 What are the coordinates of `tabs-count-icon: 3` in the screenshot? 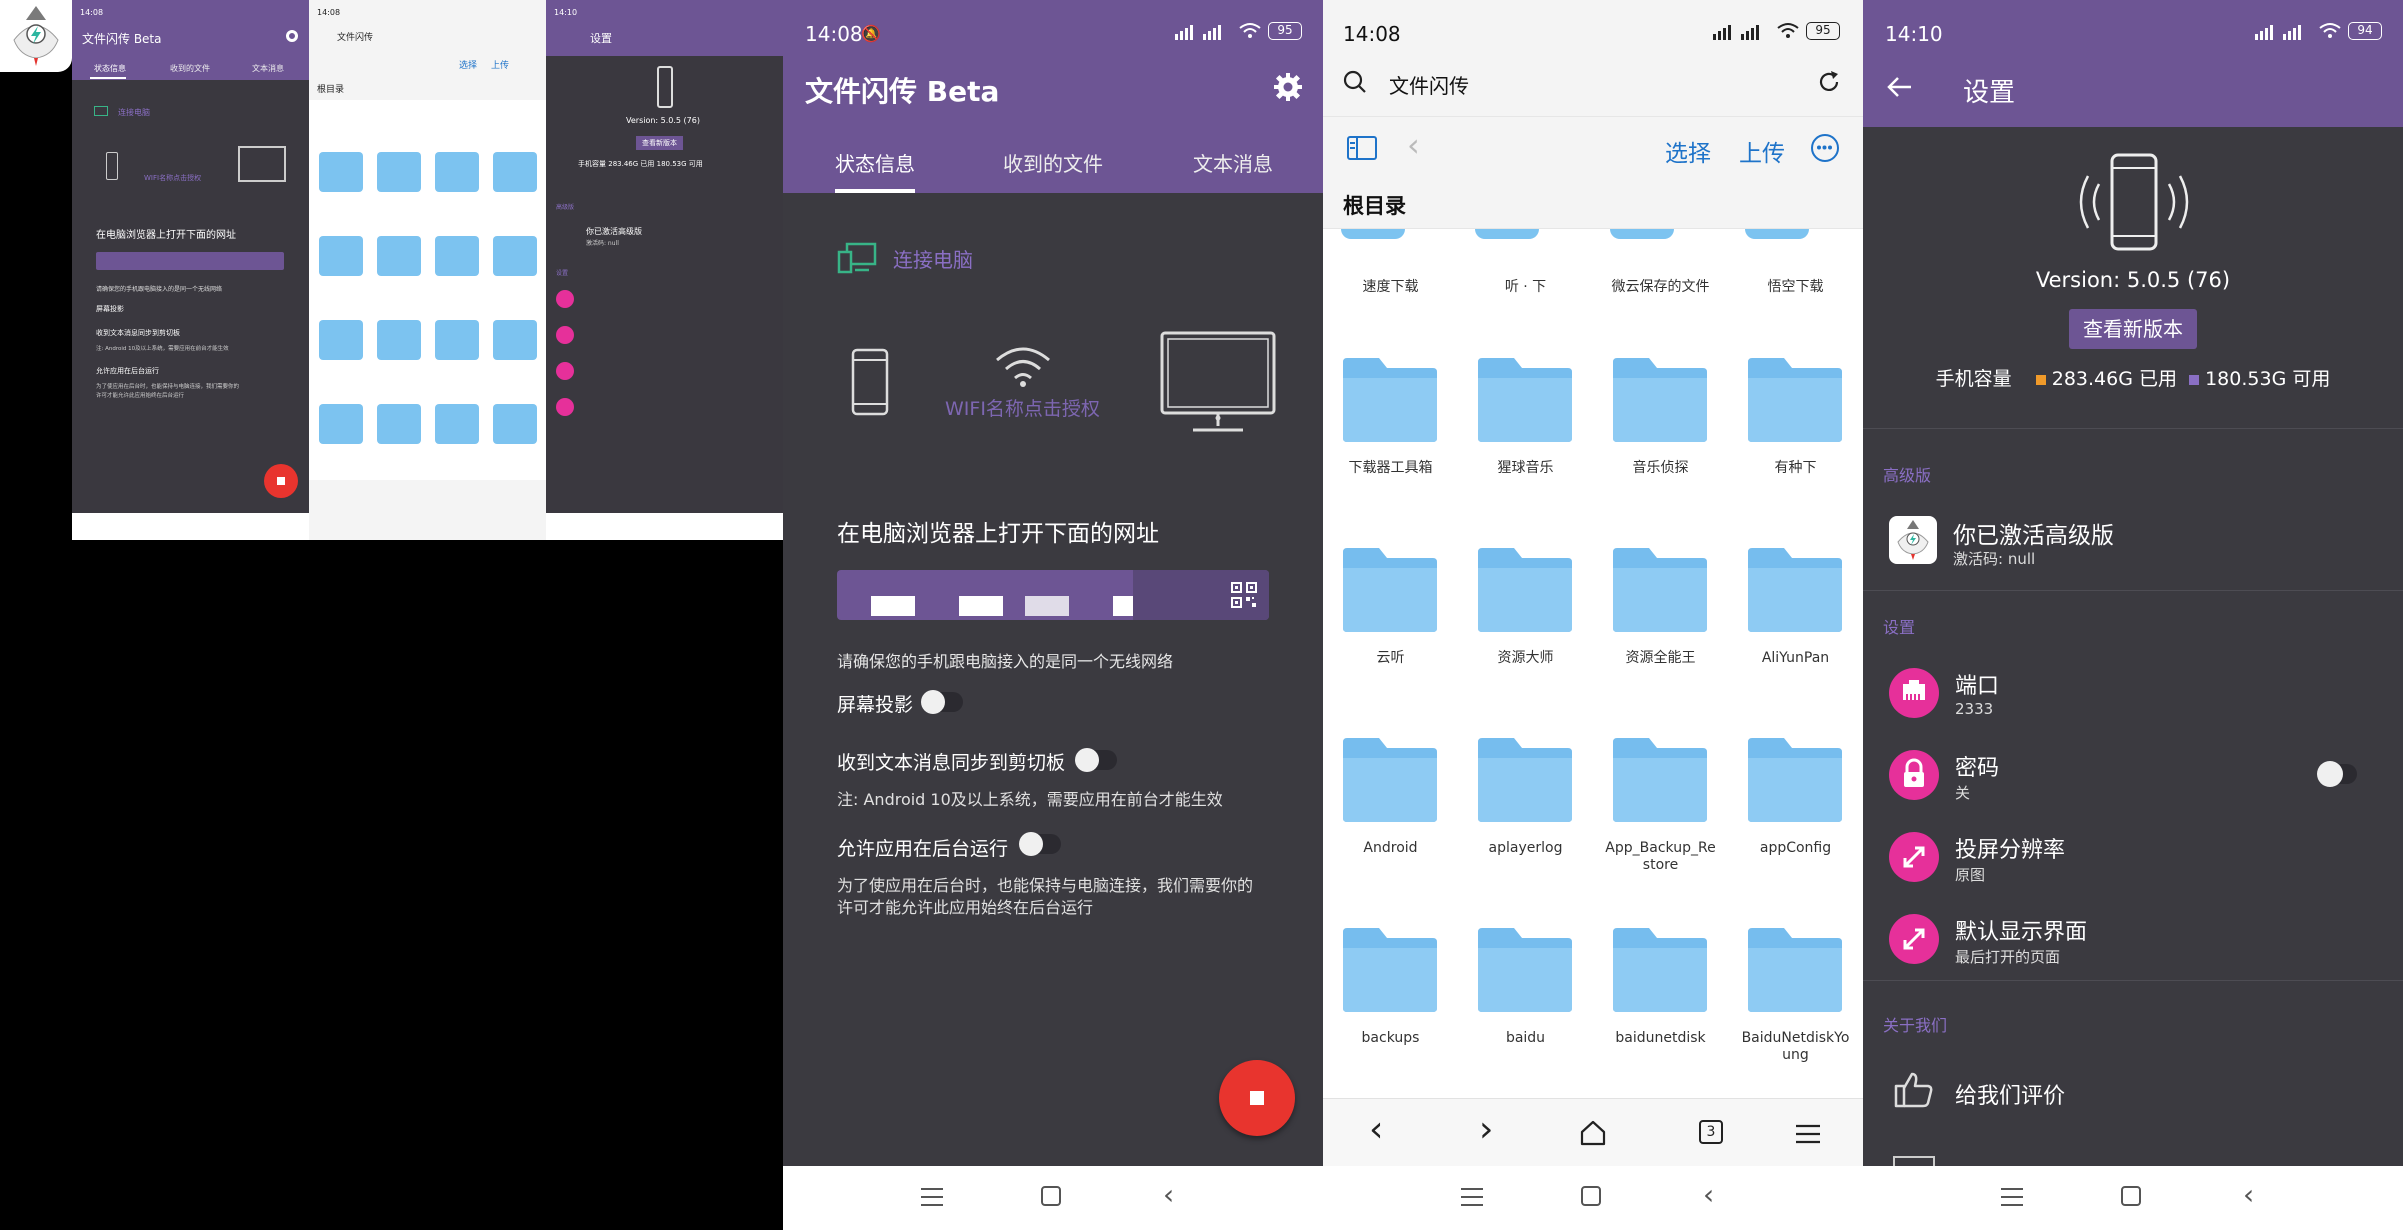 It's located at (1711, 1132).